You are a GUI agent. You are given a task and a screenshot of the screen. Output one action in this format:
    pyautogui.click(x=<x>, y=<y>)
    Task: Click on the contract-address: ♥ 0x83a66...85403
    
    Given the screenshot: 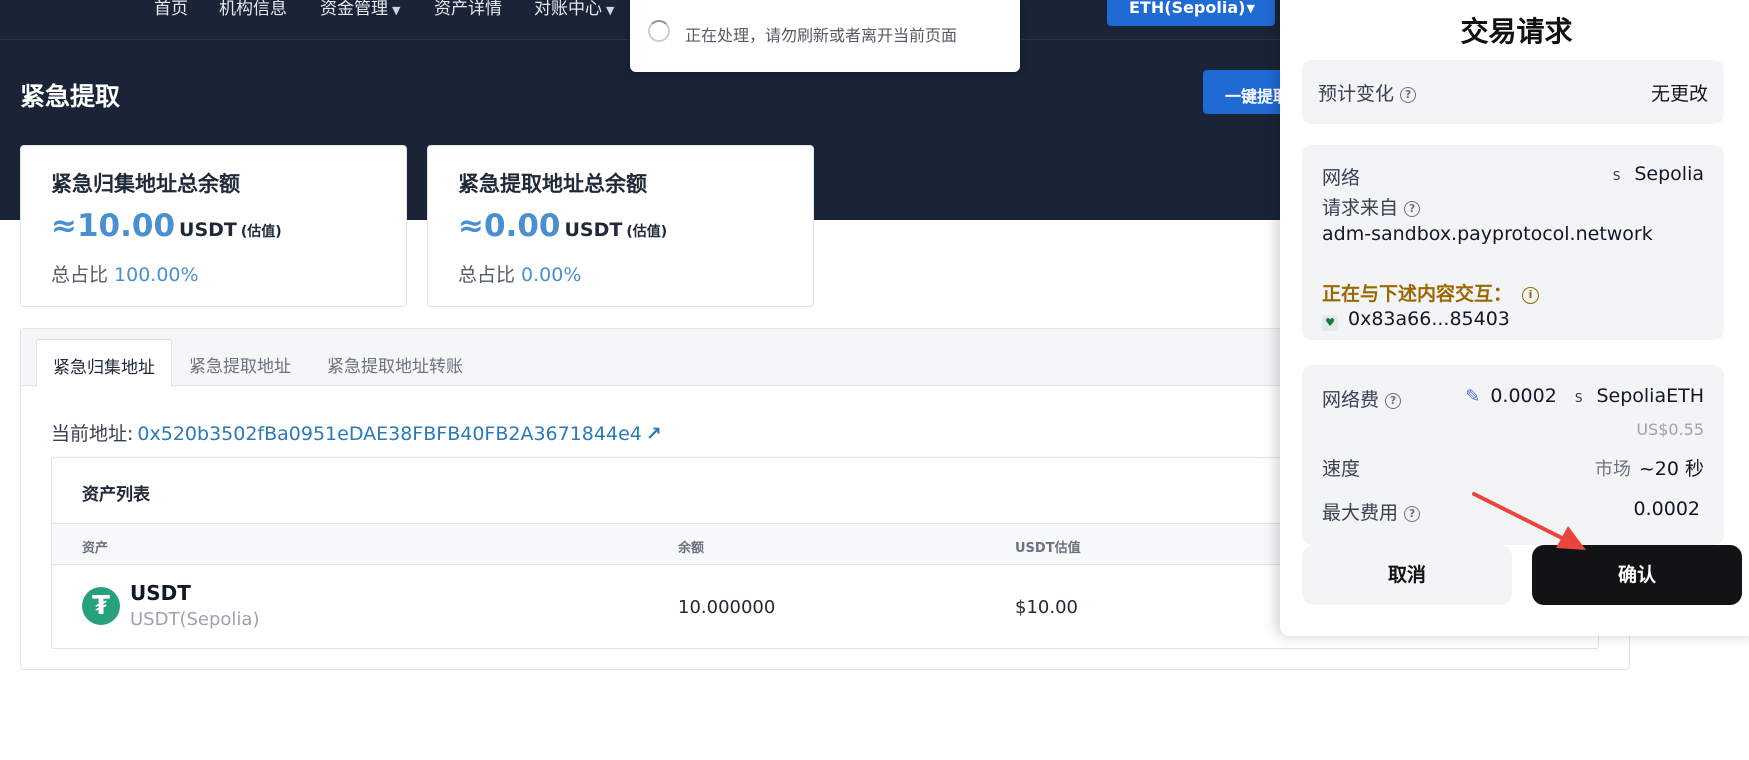 What is the action you would take?
    pyautogui.click(x=1416, y=319)
    